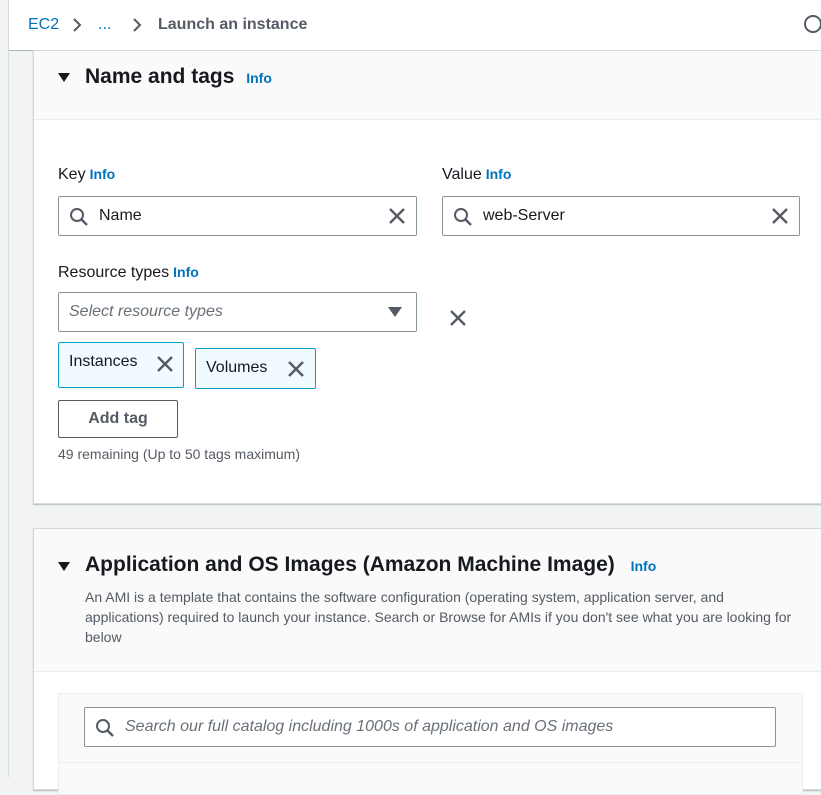 This screenshot has width=821, height=795. Describe the element at coordinates (415, 25) in the screenshot. I see `breadcrumb-bar: EC2 ... Launch an instance` at that location.